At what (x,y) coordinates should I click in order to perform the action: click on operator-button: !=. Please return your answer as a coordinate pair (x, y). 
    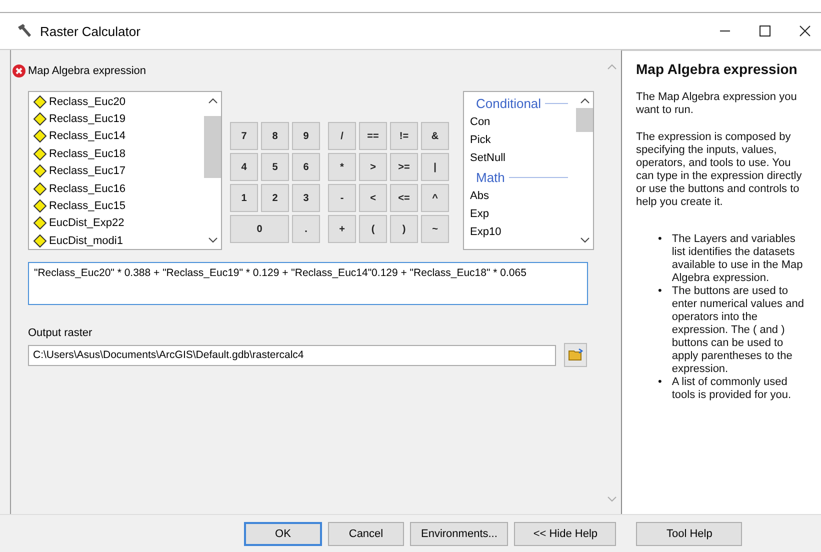
    Looking at the image, I should click on (404, 136).